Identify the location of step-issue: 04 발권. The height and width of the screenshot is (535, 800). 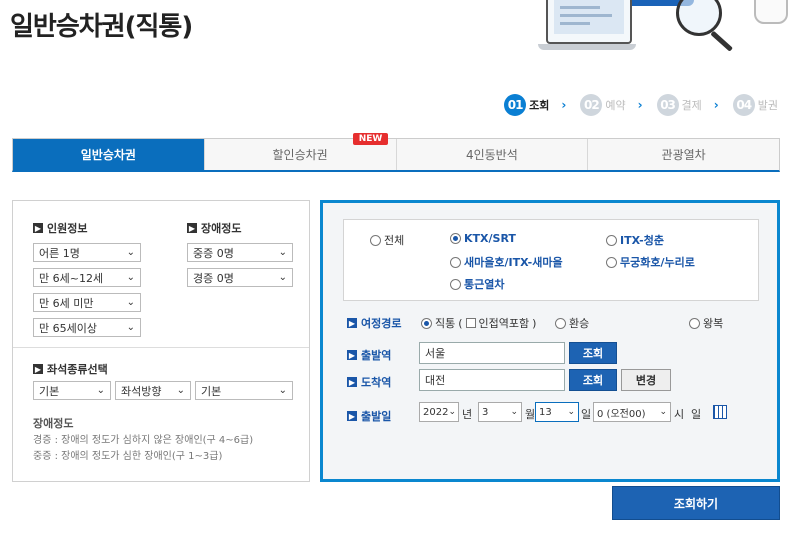
(755, 105).